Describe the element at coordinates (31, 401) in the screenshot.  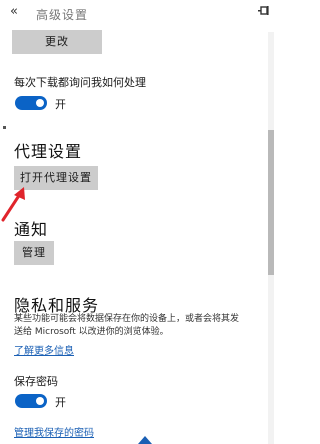
I see `save-passwords-toggle` at that location.